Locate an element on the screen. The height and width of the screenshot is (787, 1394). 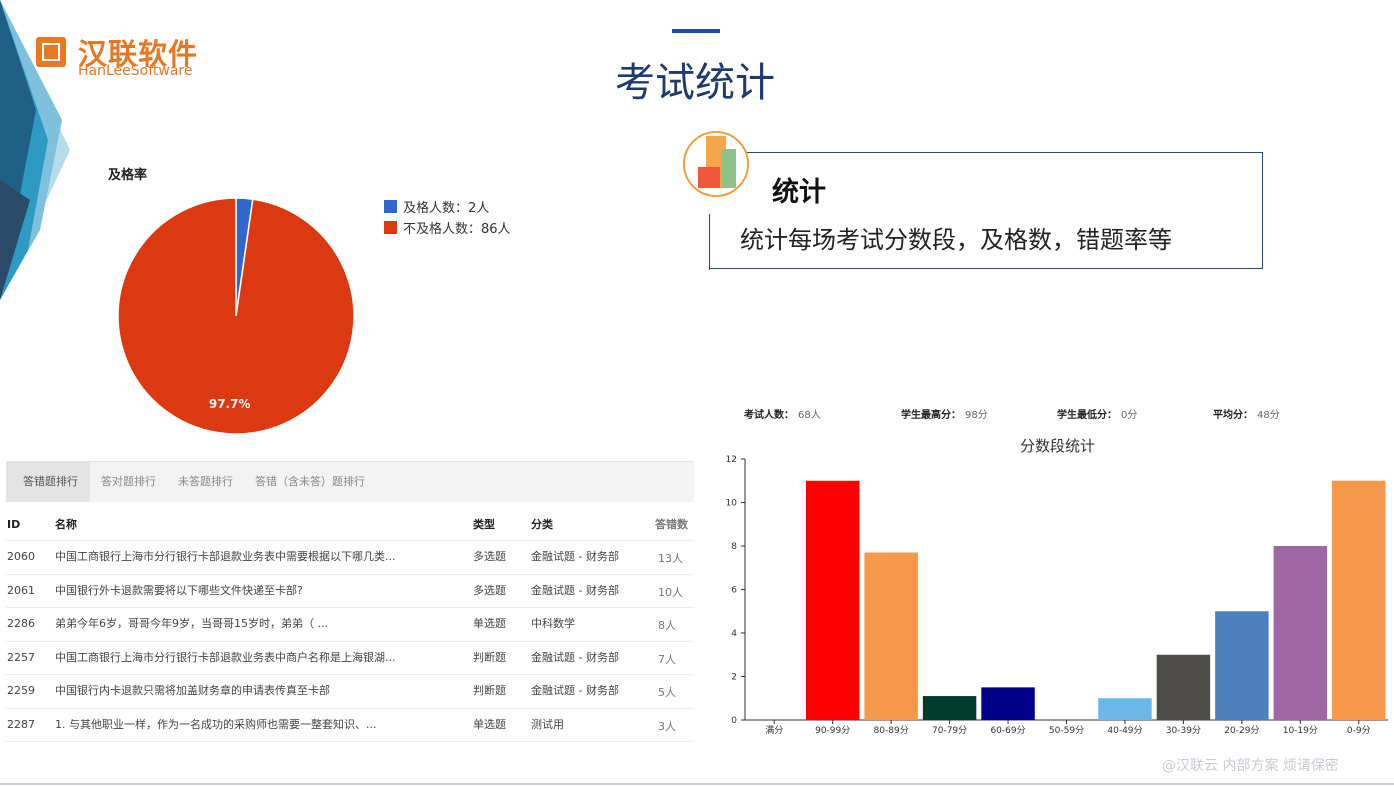
stat-highest: 学生最高分： 98分 is located at coordinates (944, 413).